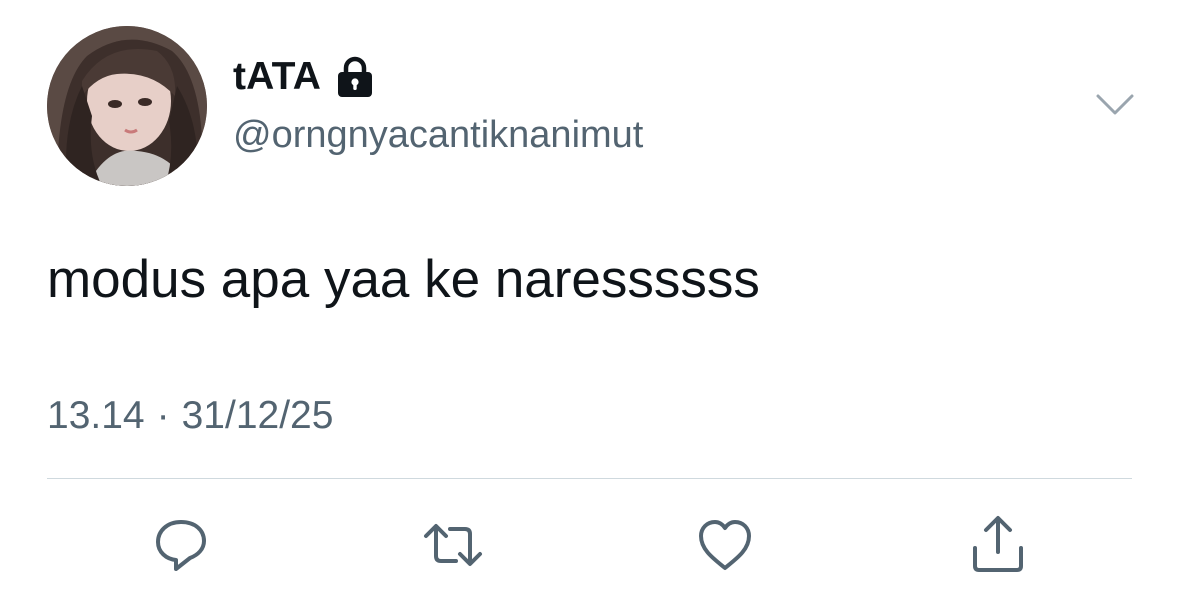 The height and width of the screenshot is (613, 1179). I want to click on like-button, so click(725, 545).